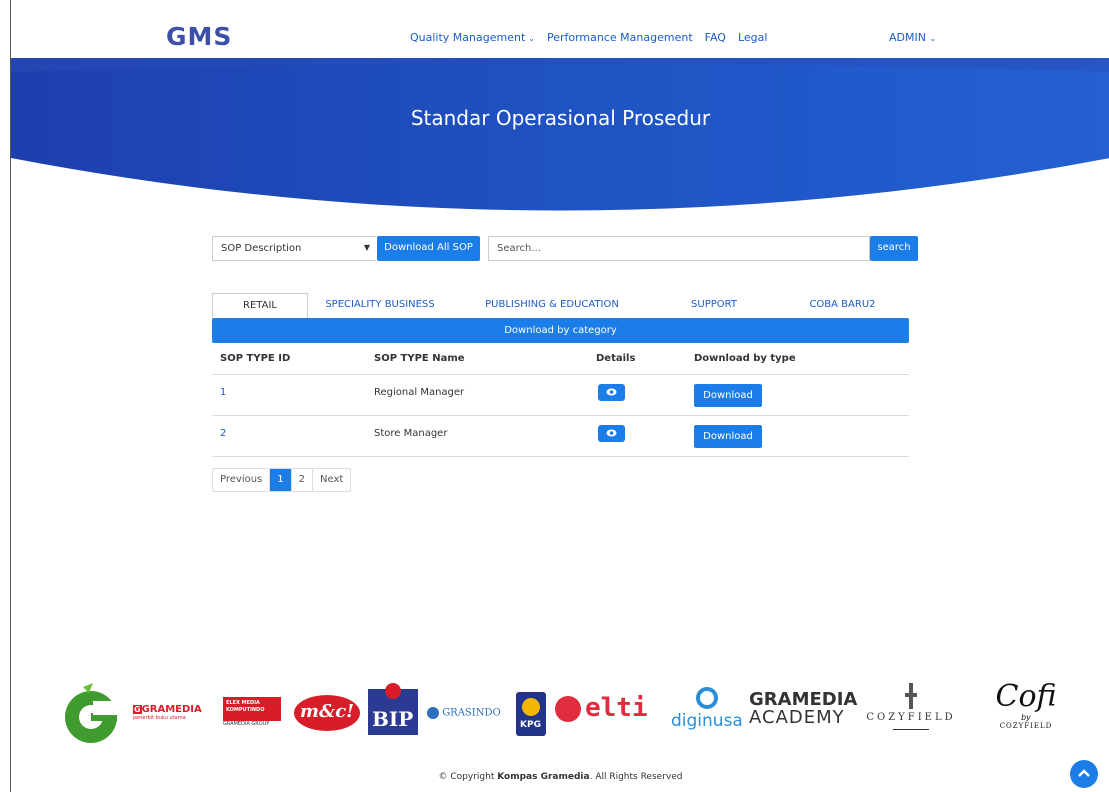 This screenshot has height=792, width=1109. Describe the element at coordinates (560, 330) in the screenshot. I see `download-by-category-button: Download by category` at that location.